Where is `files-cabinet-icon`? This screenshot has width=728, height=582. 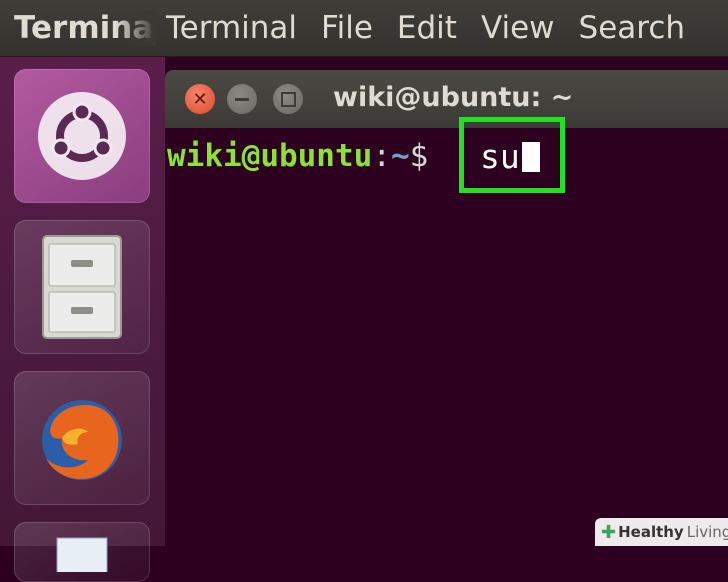 files-cabinet-icon is located at coordinates (82, 287).